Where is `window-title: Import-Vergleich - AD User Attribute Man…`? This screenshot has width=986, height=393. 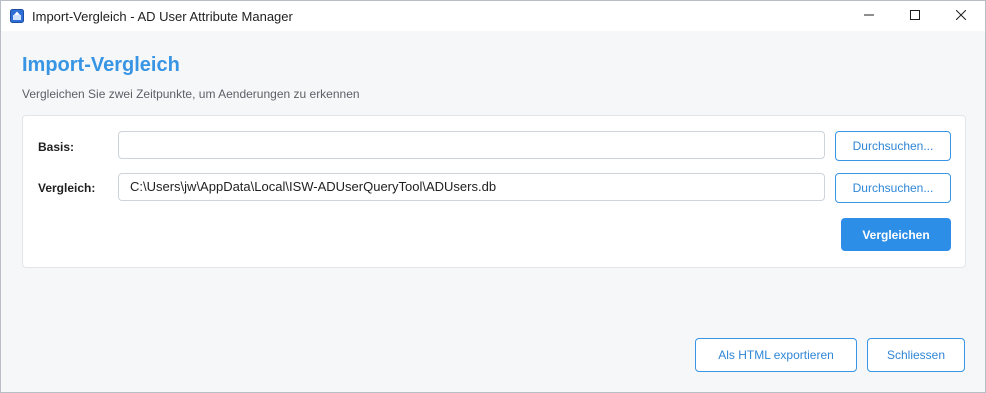 window-title: Import-Vergleich - AD User Attribute Man… is located at coordinates (162, 16).